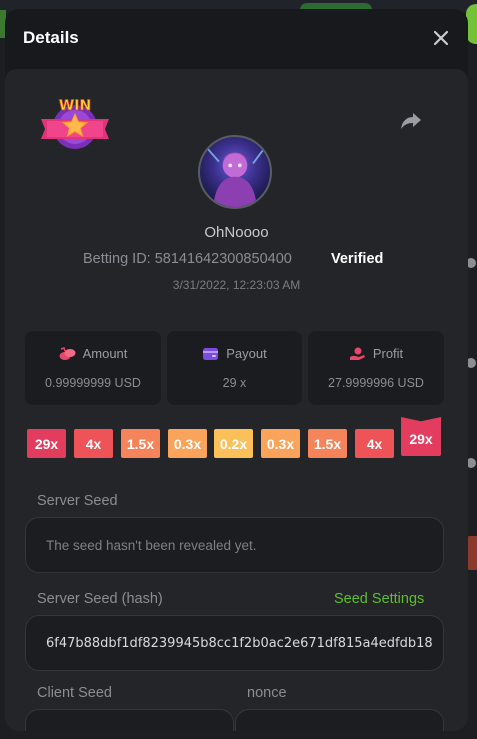  What do you see at coordinates (376, 383) in the screenshot?
I see `profit-value: 27.9999996 USD` at bounding box center [376, 383].